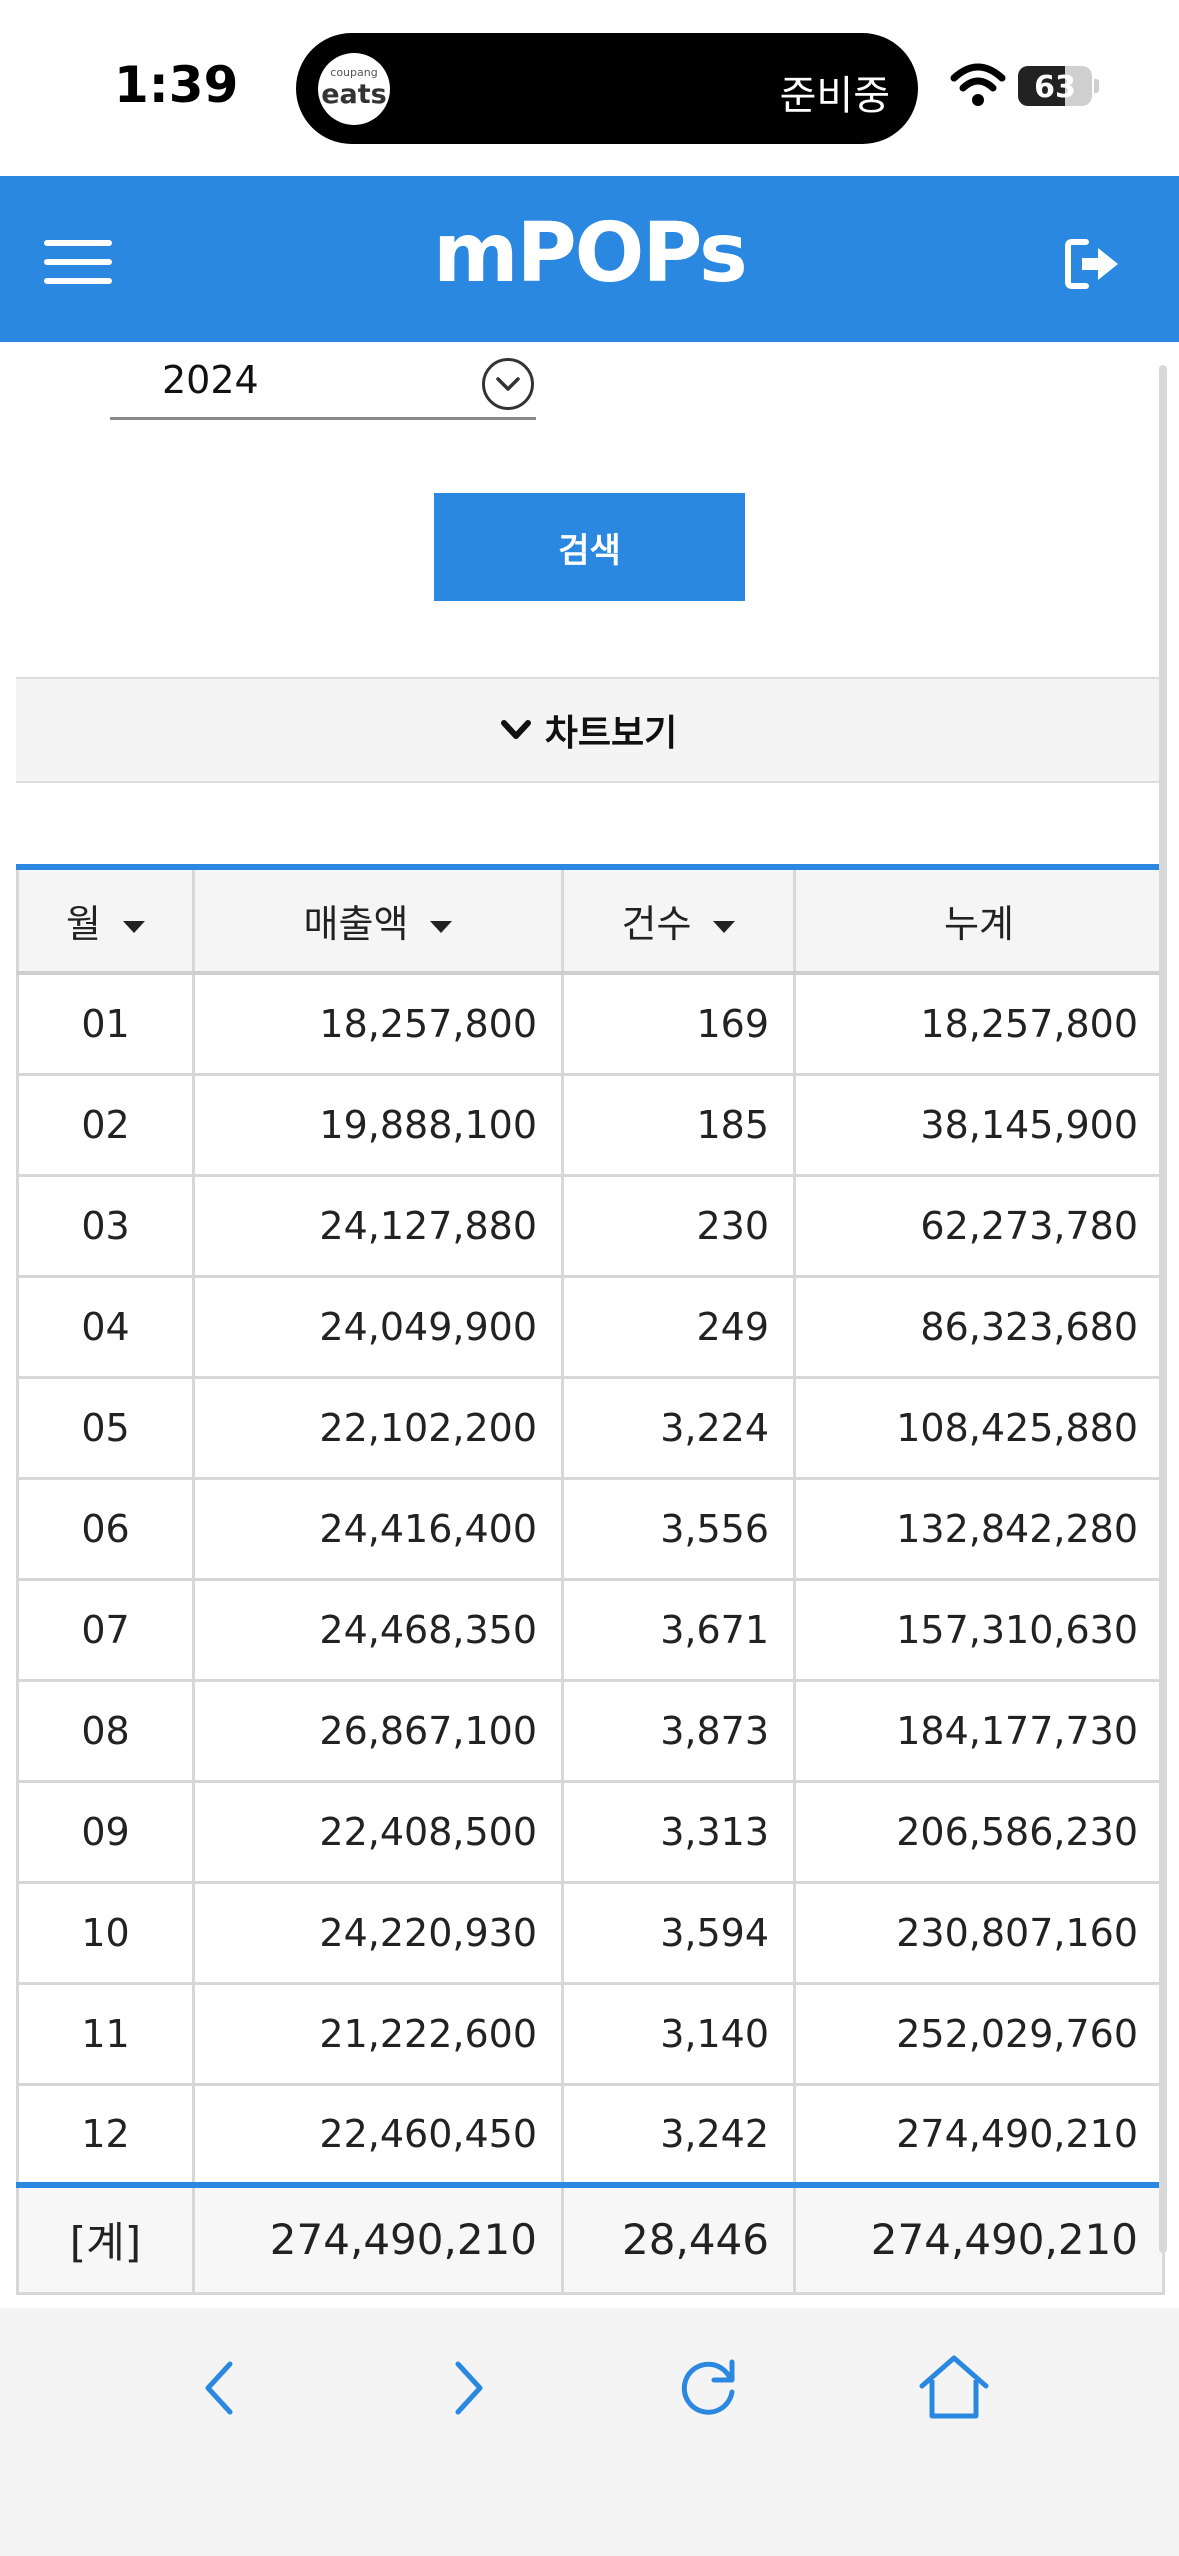 The image size is (1179, 2556). I want to click on wifi-icon, so click(978, 84).